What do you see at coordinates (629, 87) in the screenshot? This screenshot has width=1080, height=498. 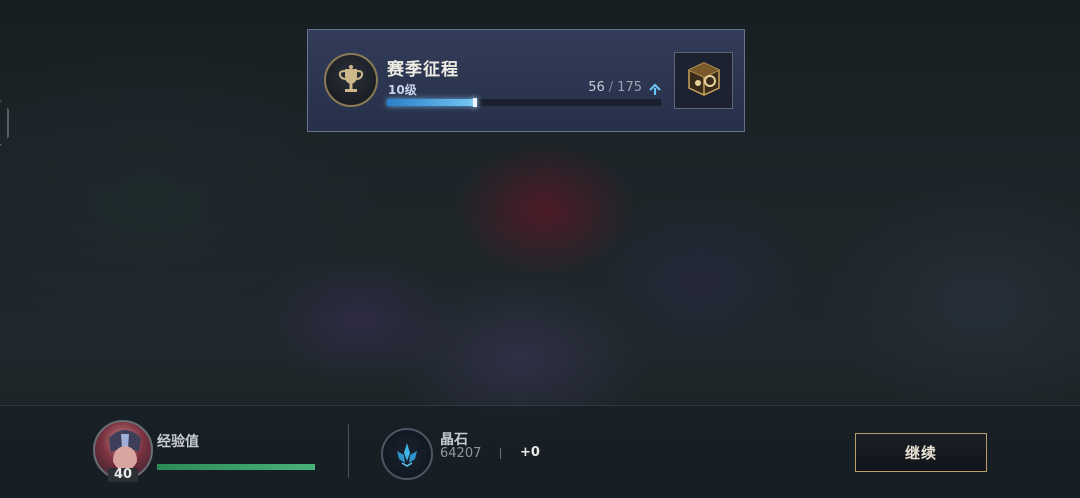 I see `progress-max: 175` at bounding box center [629, 87].